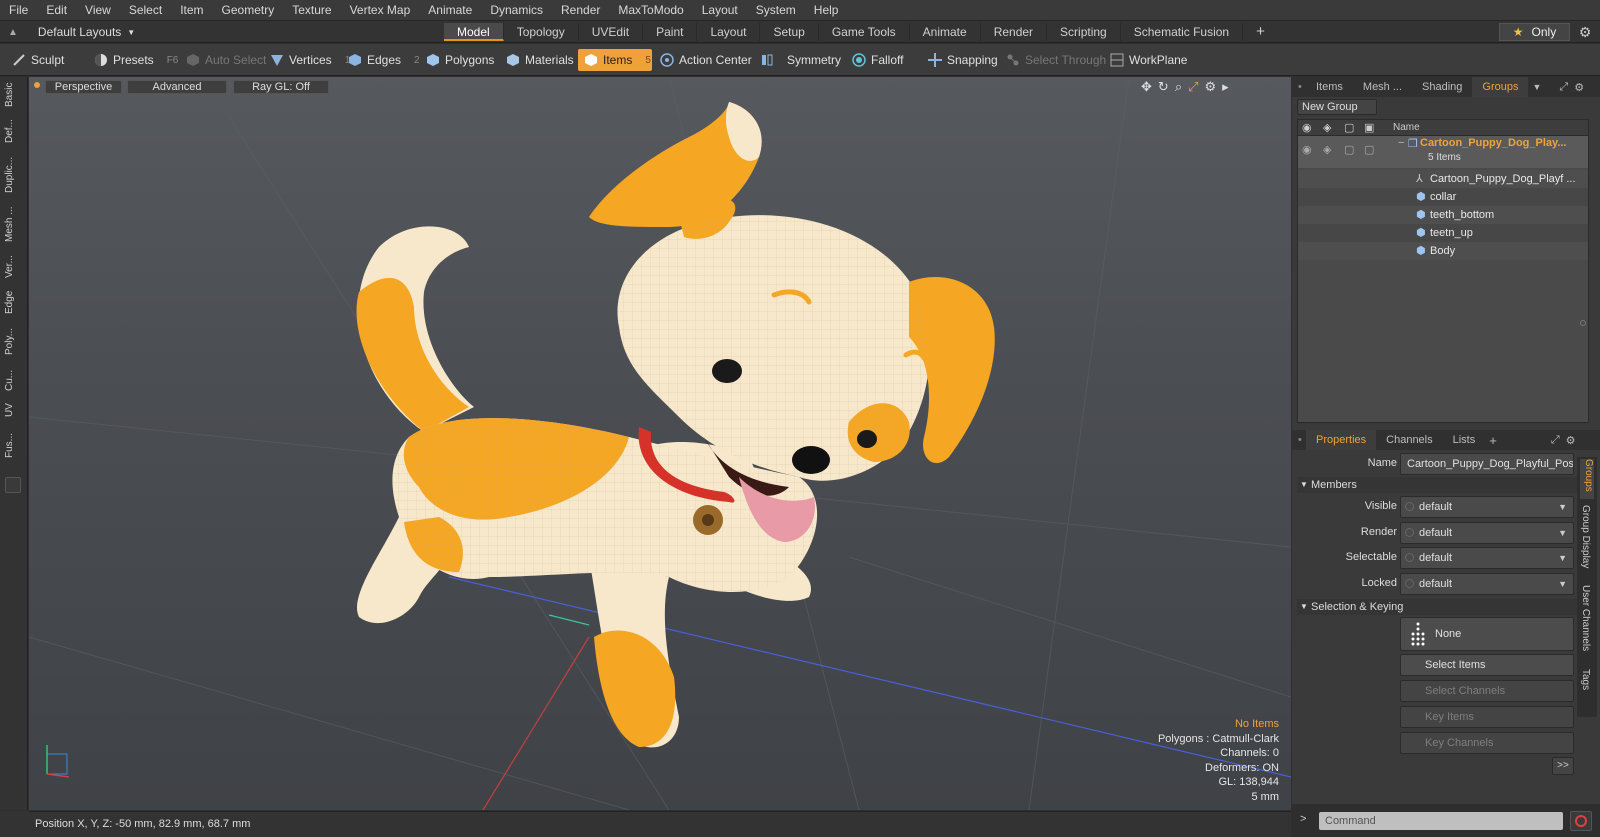 The height and width of the screenshot is (837, 1600). Describe the element at coordinates (1193, 87) in the screenshot. I see `maximize-icon: ⤢` at that location.